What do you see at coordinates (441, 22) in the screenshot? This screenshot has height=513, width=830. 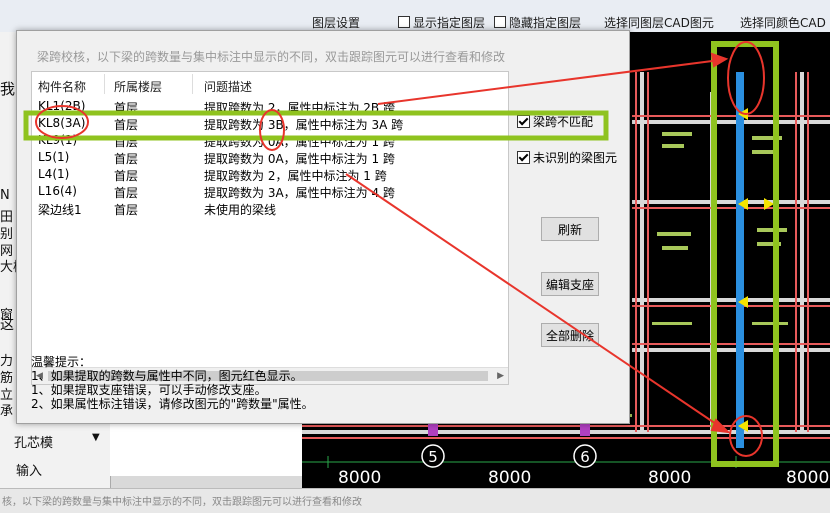 I see `toolbar-show-layer: 显示指定图层` at bounding box center [441, 22].